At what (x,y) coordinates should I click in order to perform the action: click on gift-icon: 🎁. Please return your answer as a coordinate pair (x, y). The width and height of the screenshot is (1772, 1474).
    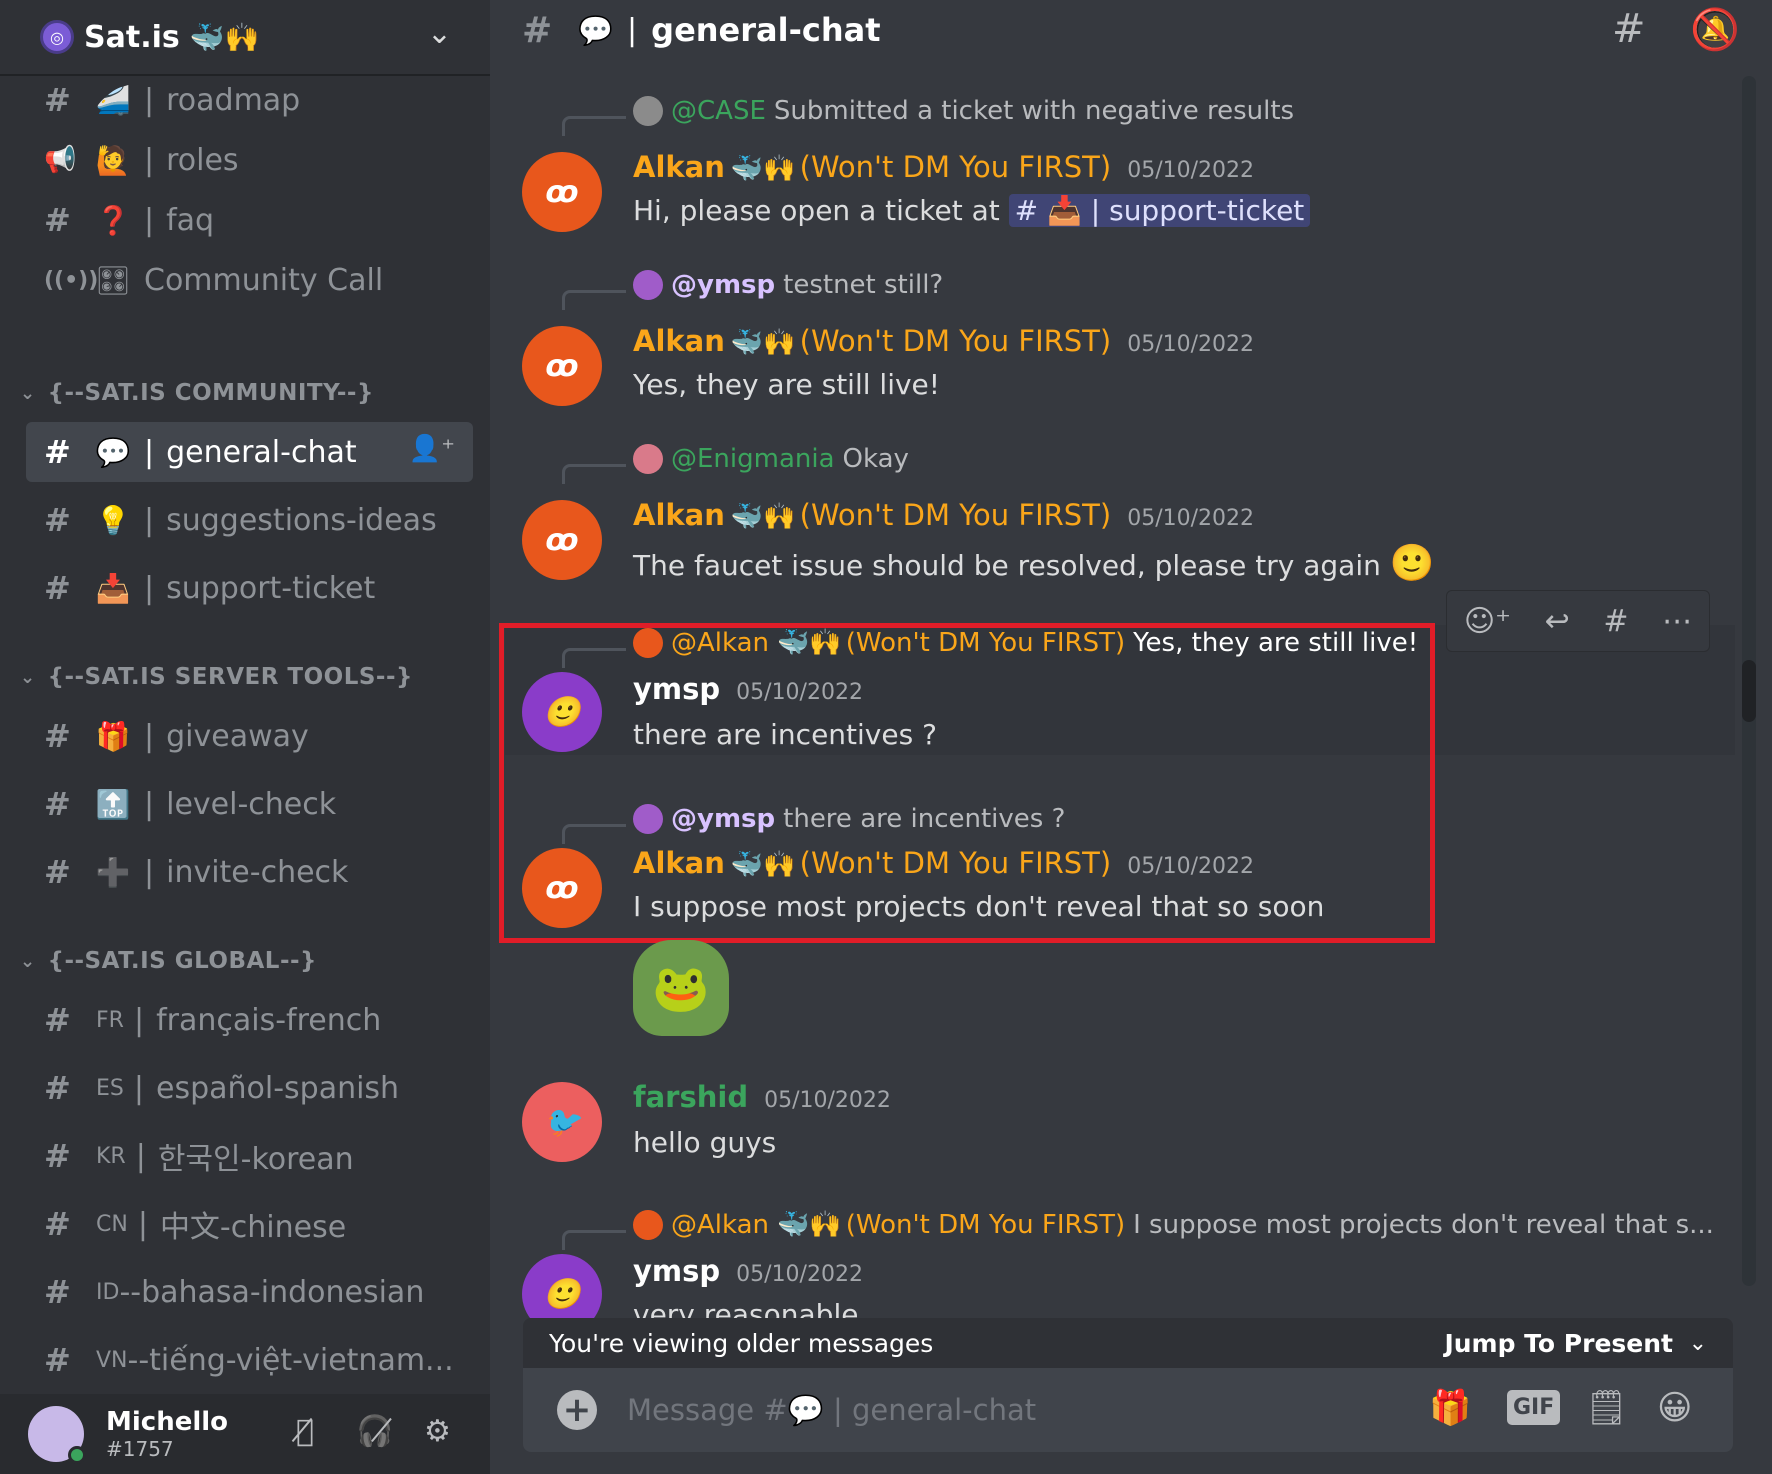
    Looking at the image, I should click on (1450, 1408).